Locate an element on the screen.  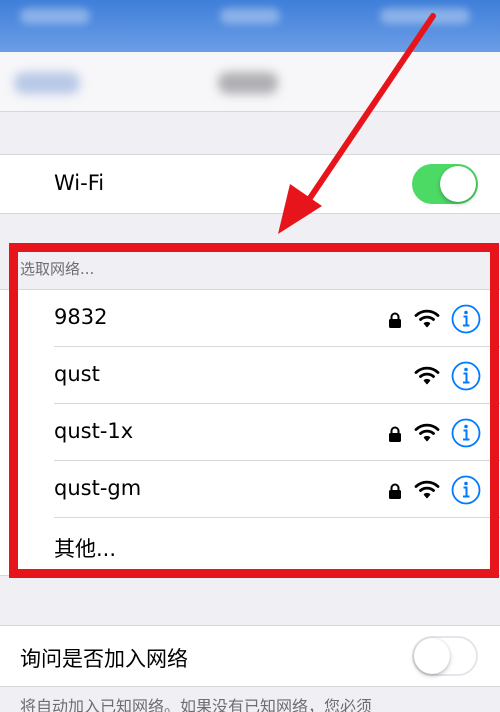
network-row-qust-1x: qust-1x is located at coordinates (250, 432).